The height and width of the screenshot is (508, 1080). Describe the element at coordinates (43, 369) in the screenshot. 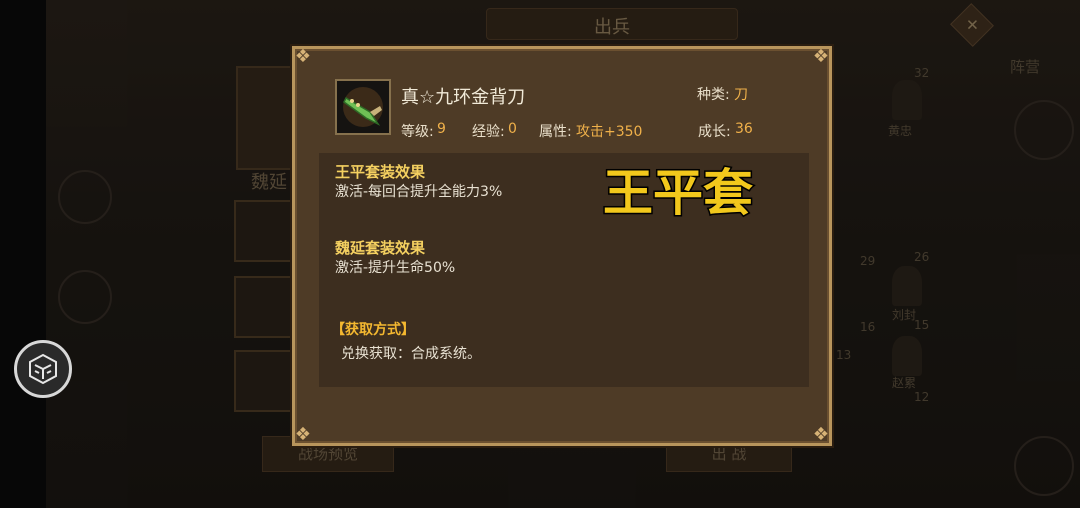

I see `floating-menu-icon` at that location.